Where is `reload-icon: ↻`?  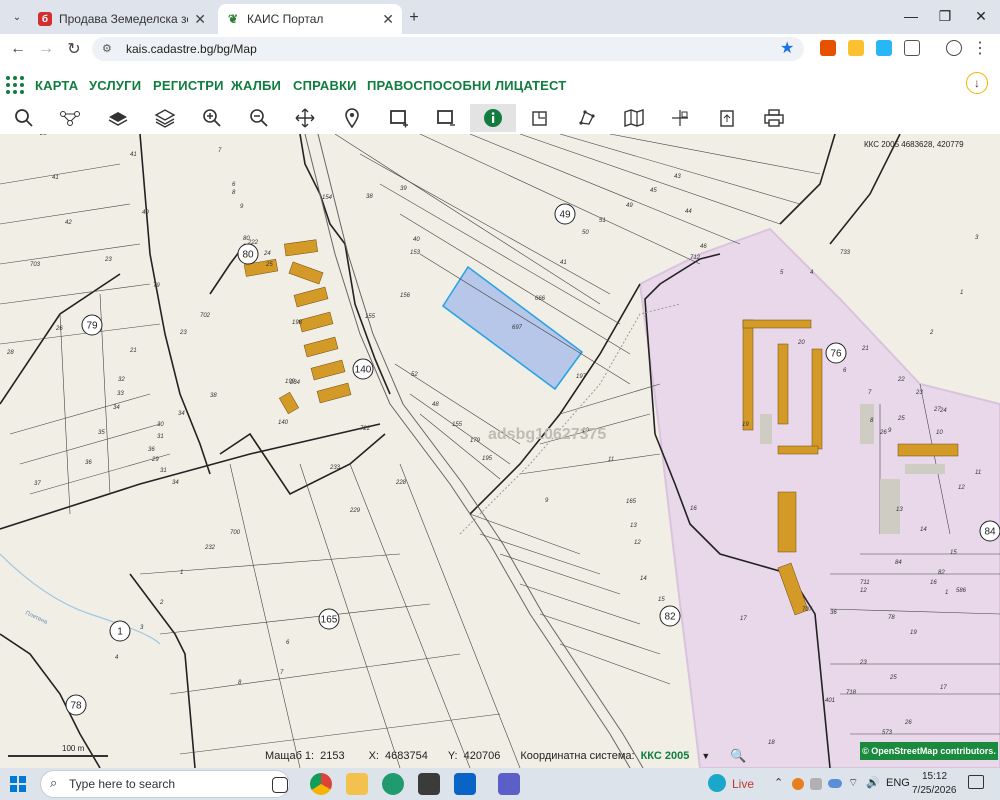
reload-icon: ↻ is located at coordinates (74, 49).